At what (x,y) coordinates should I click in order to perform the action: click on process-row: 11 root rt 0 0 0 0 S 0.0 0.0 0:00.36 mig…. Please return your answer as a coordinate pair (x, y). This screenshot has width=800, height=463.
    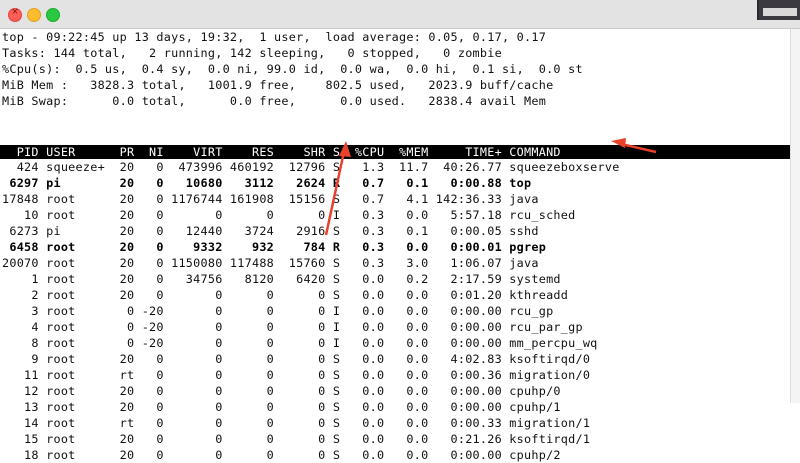
    Looking at the image, I should click on (296, 375).